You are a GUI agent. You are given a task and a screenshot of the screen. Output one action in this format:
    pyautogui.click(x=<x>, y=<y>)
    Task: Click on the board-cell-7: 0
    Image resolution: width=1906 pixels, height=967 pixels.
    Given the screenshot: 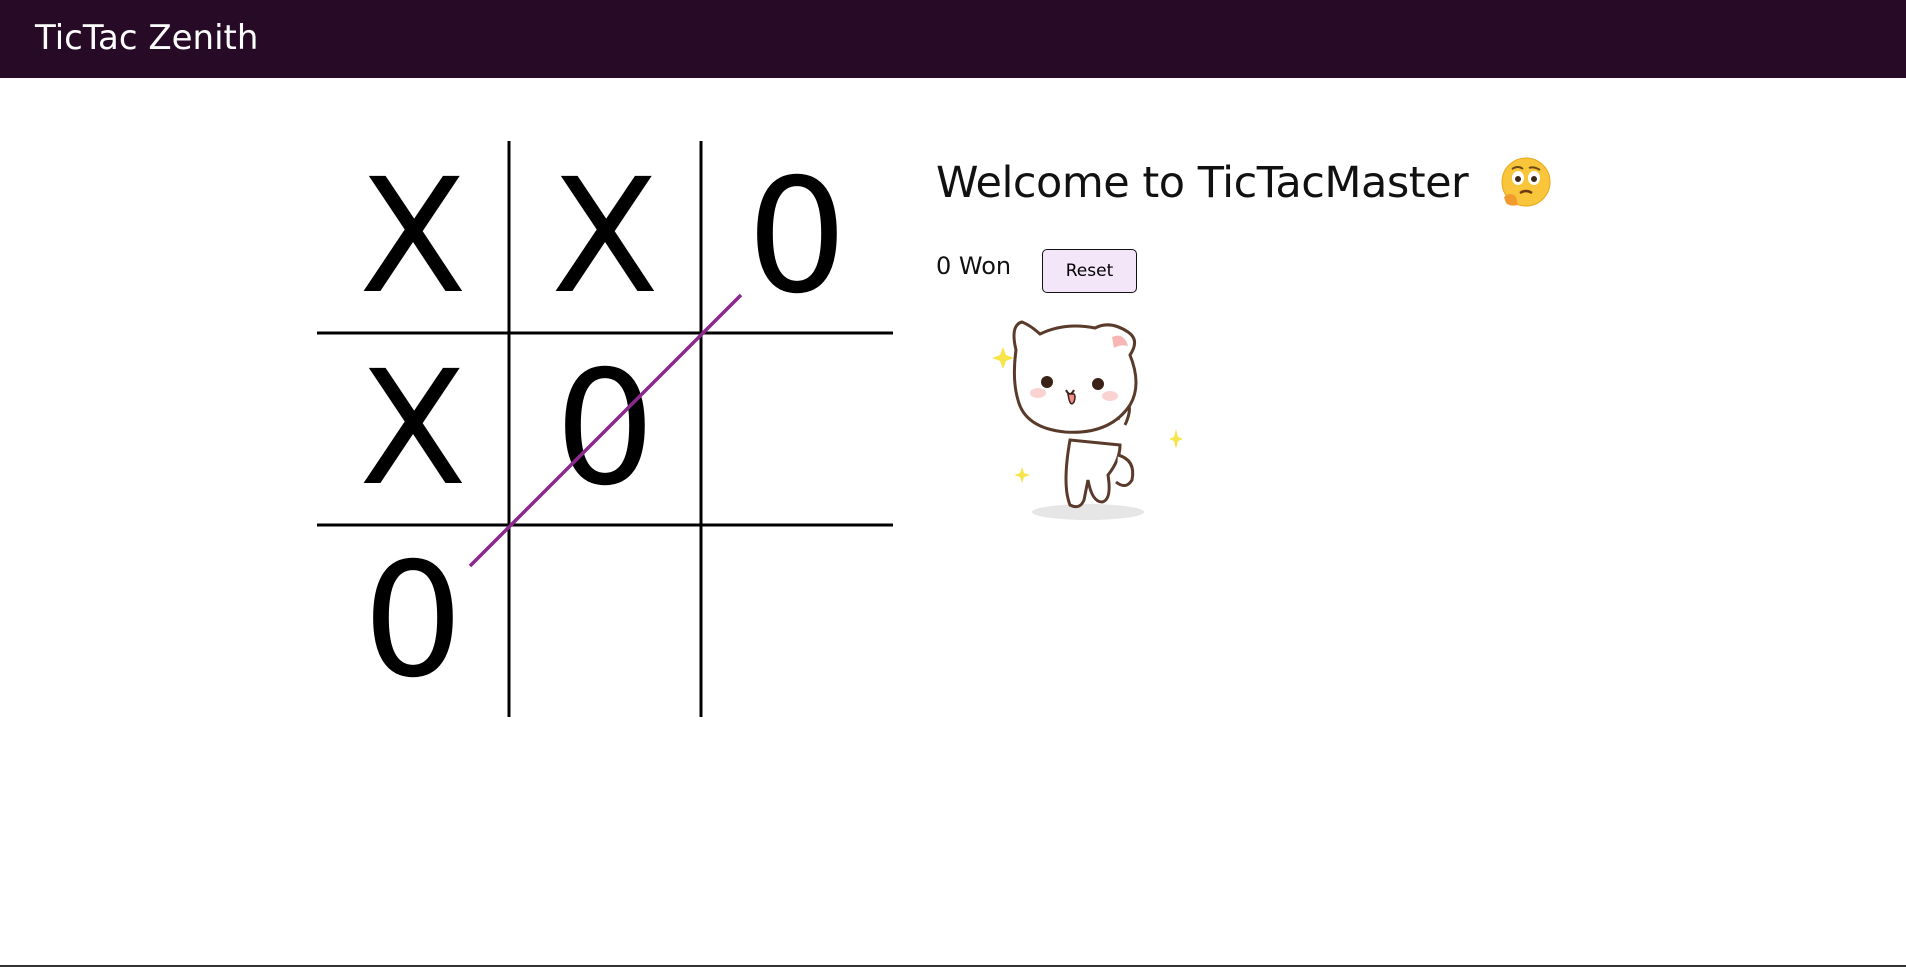 What is the action you would take?
    pyautogui.click(x=413, y=621)
    